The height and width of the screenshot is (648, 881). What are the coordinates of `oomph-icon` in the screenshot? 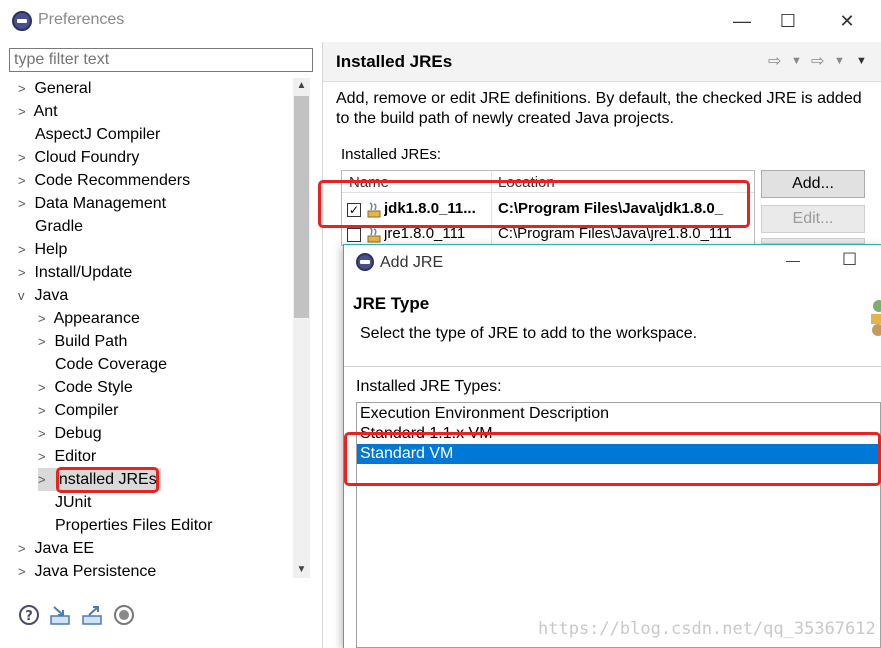 It's located at (124, 615).